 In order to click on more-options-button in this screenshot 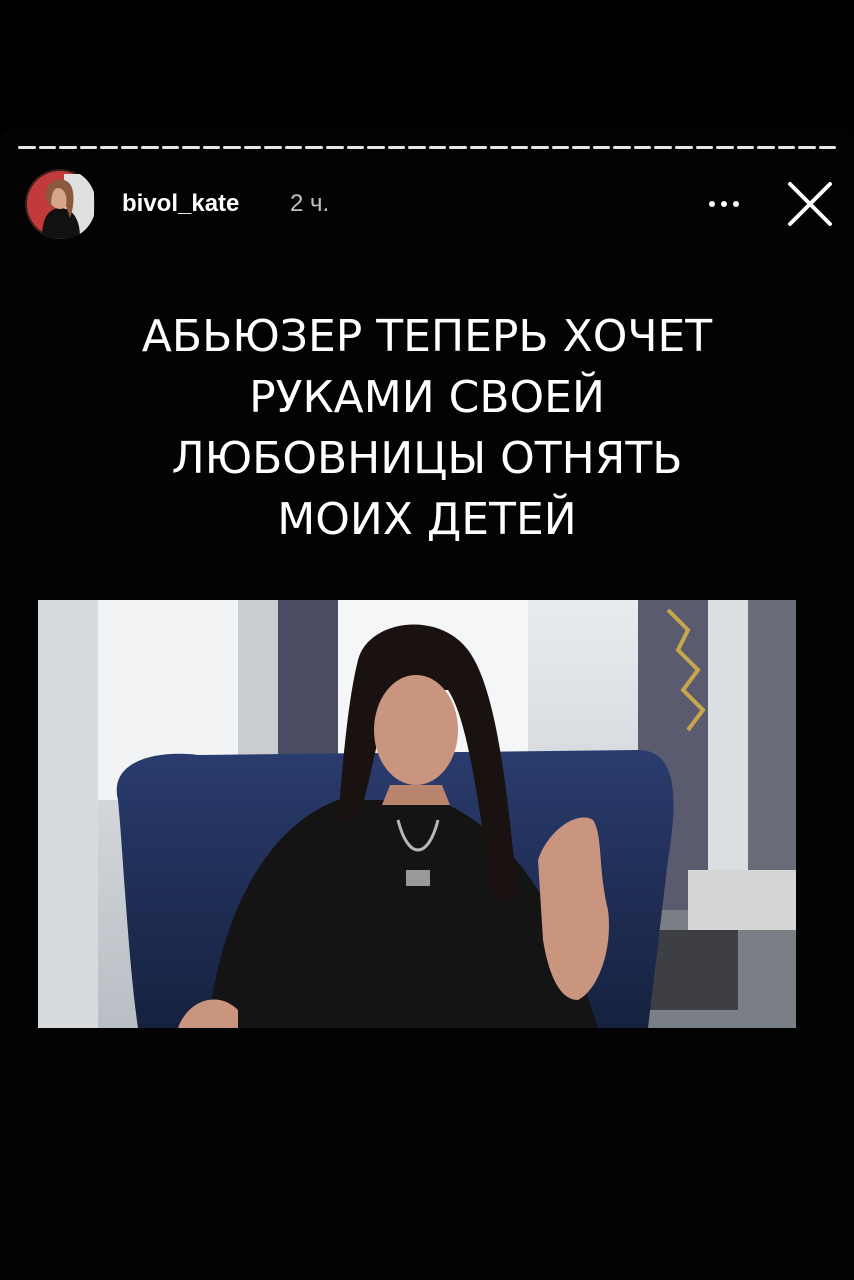, I will do `click(724, 204)`.